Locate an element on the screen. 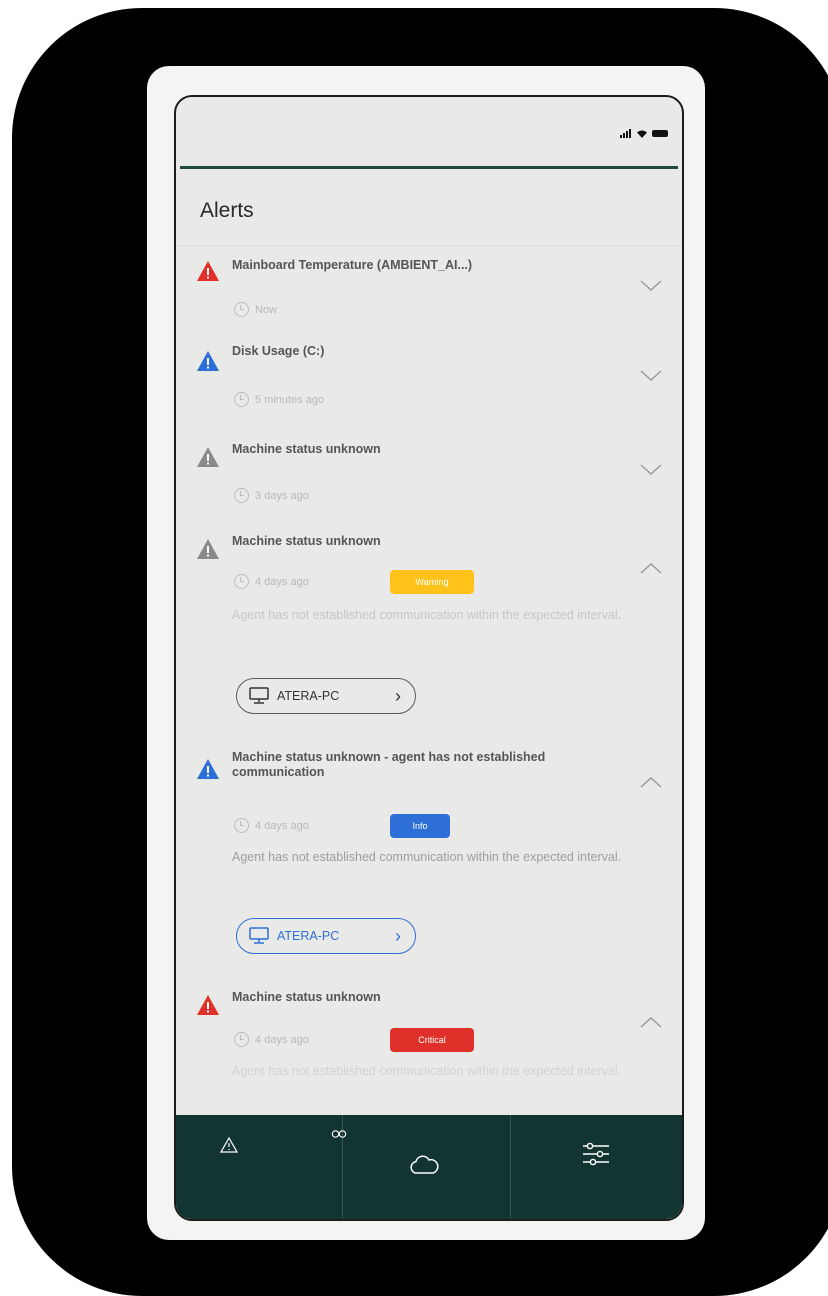 This screenshot has width=828, height=1296. alert-time-text: Now is located at coordinates (266, 309).